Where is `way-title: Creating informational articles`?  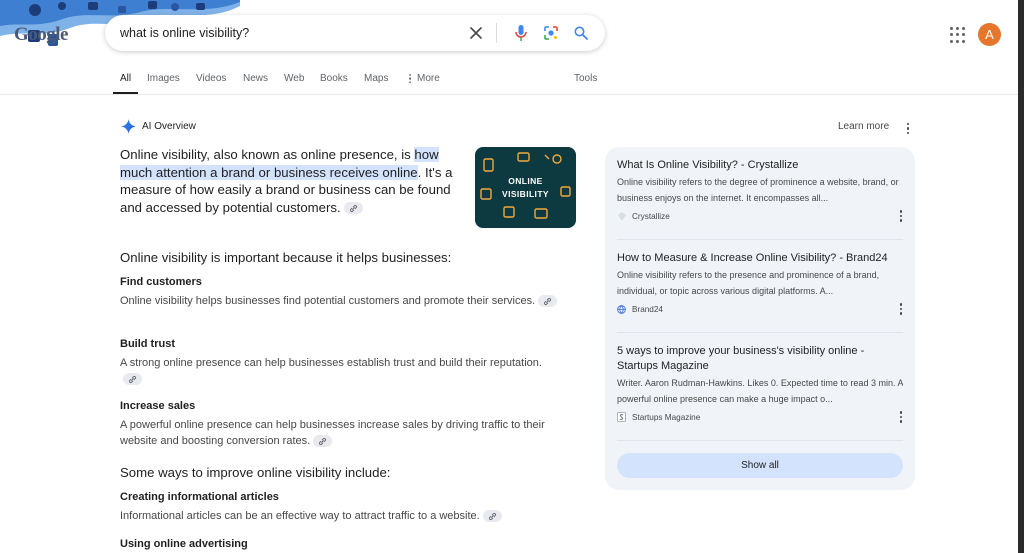 way-title: Creating informational articles is located at coordinates (199, 497).